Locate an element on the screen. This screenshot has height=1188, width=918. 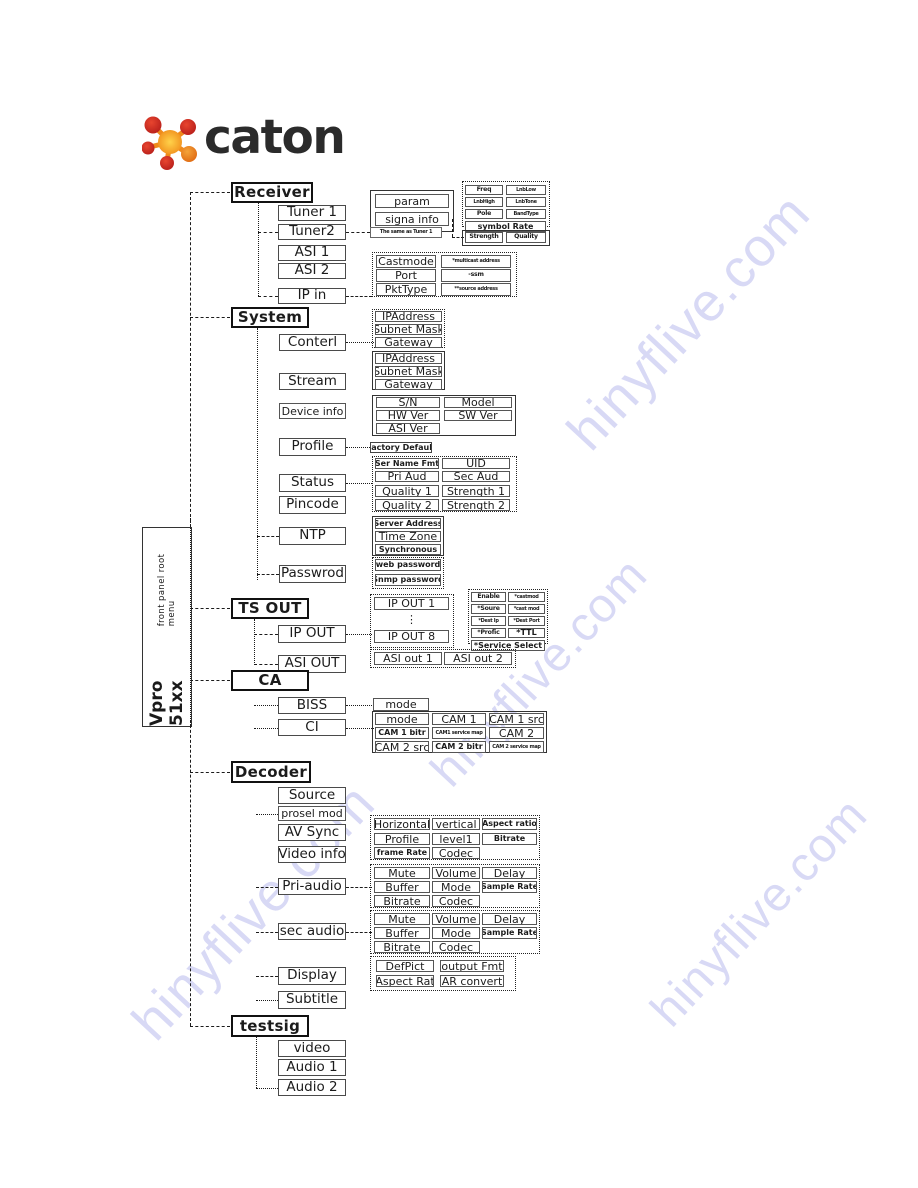
node-strength-2: Strength 2 is located at coordinates (476, 505).